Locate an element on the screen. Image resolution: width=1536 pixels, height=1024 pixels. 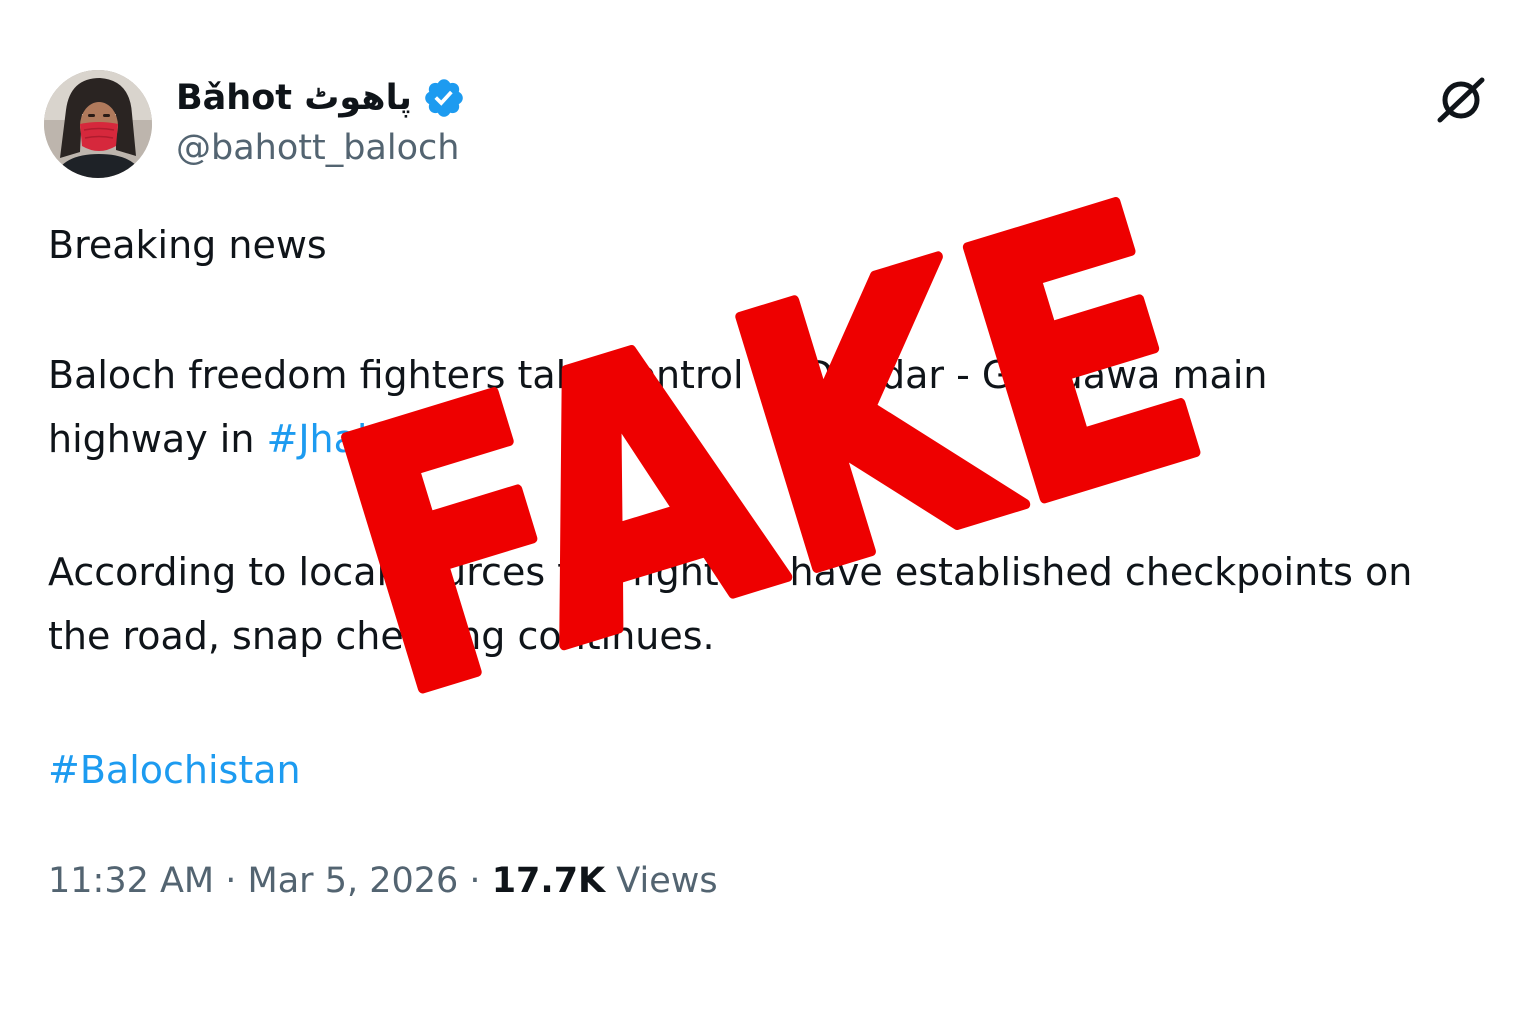
grok-icon is located at coordinates (1460, 100).